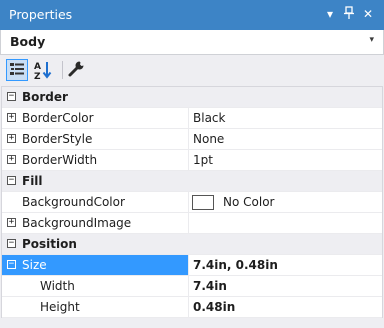 This screenshot has height=328, width=384. Describe the element at coordinates (349, 12) in the screenshot. I see `pin-icon-svg` at that location.